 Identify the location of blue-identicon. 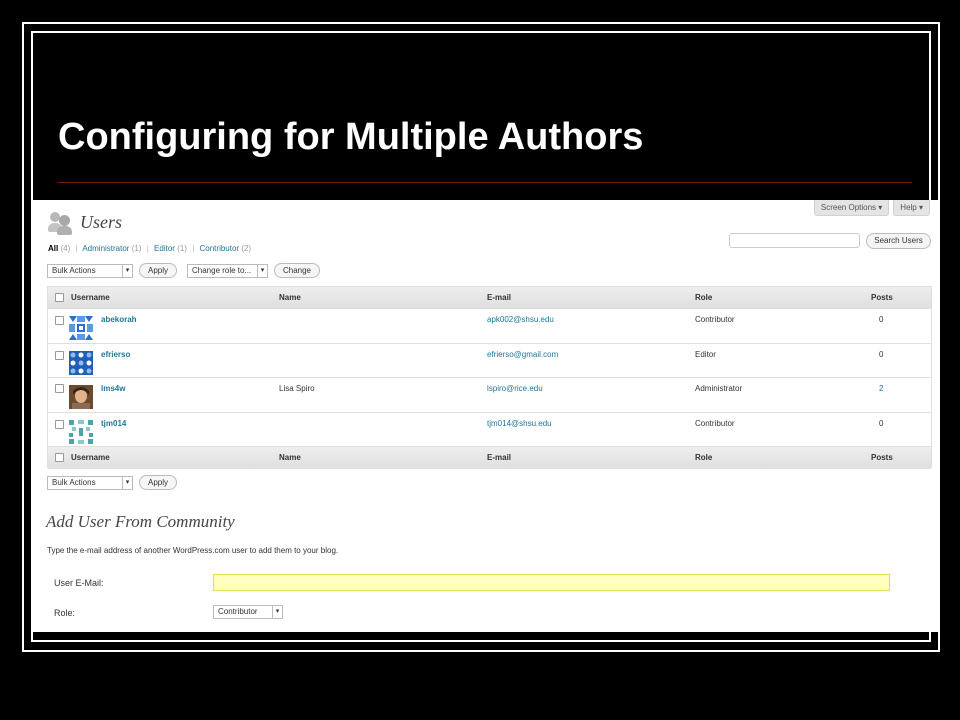
(81, 328).